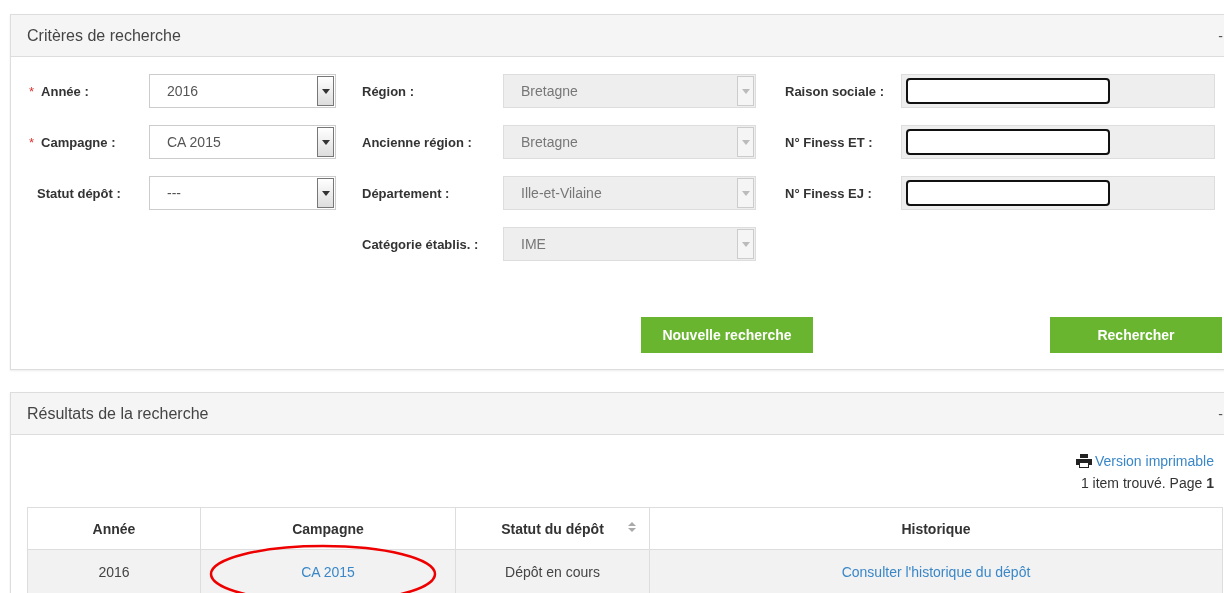  Describe the element at coordinates (114, 572) in the screenshot. I see `cell-text: 2016` at that location.